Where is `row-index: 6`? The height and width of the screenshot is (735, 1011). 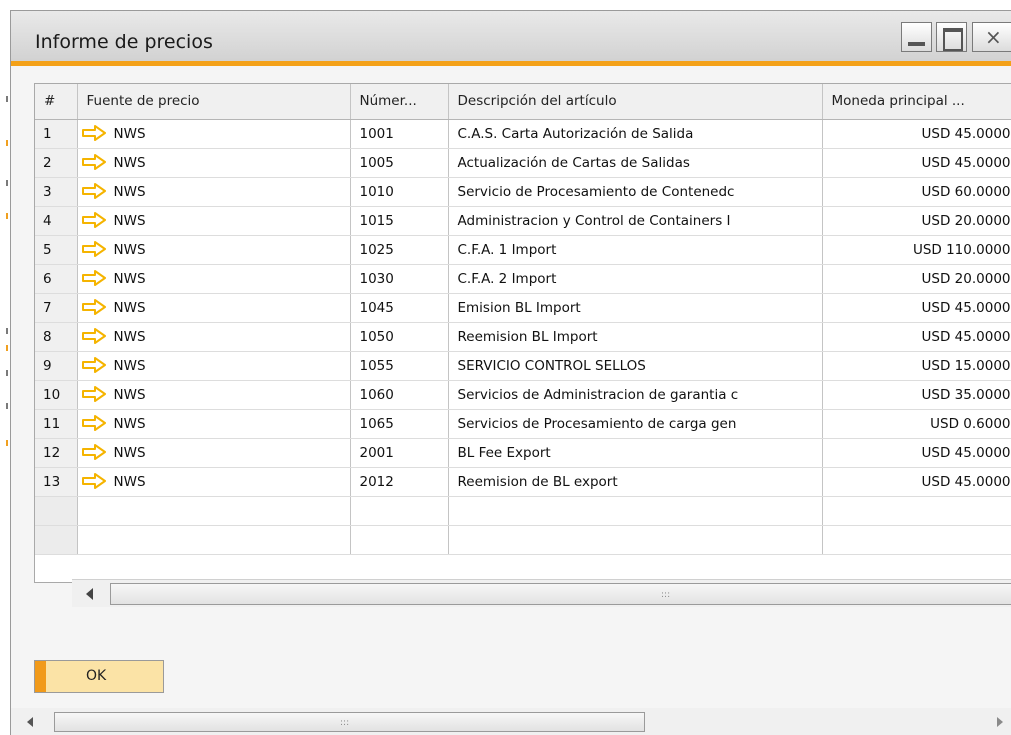 row-index: 6 is located at coordinates (56, 279).